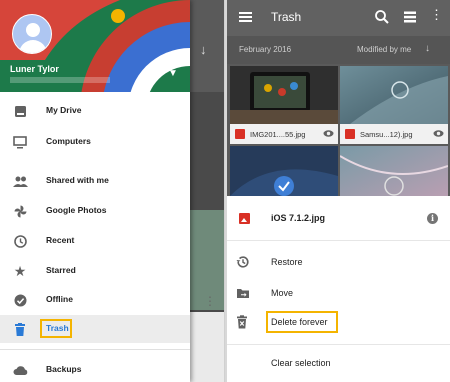 The width and height of the screenshot is (450, 382). Describe the element at coordinates (298, 218) in the screenshot. I see `selected-file-name: iOS 7.1.2.jpg` at that location.